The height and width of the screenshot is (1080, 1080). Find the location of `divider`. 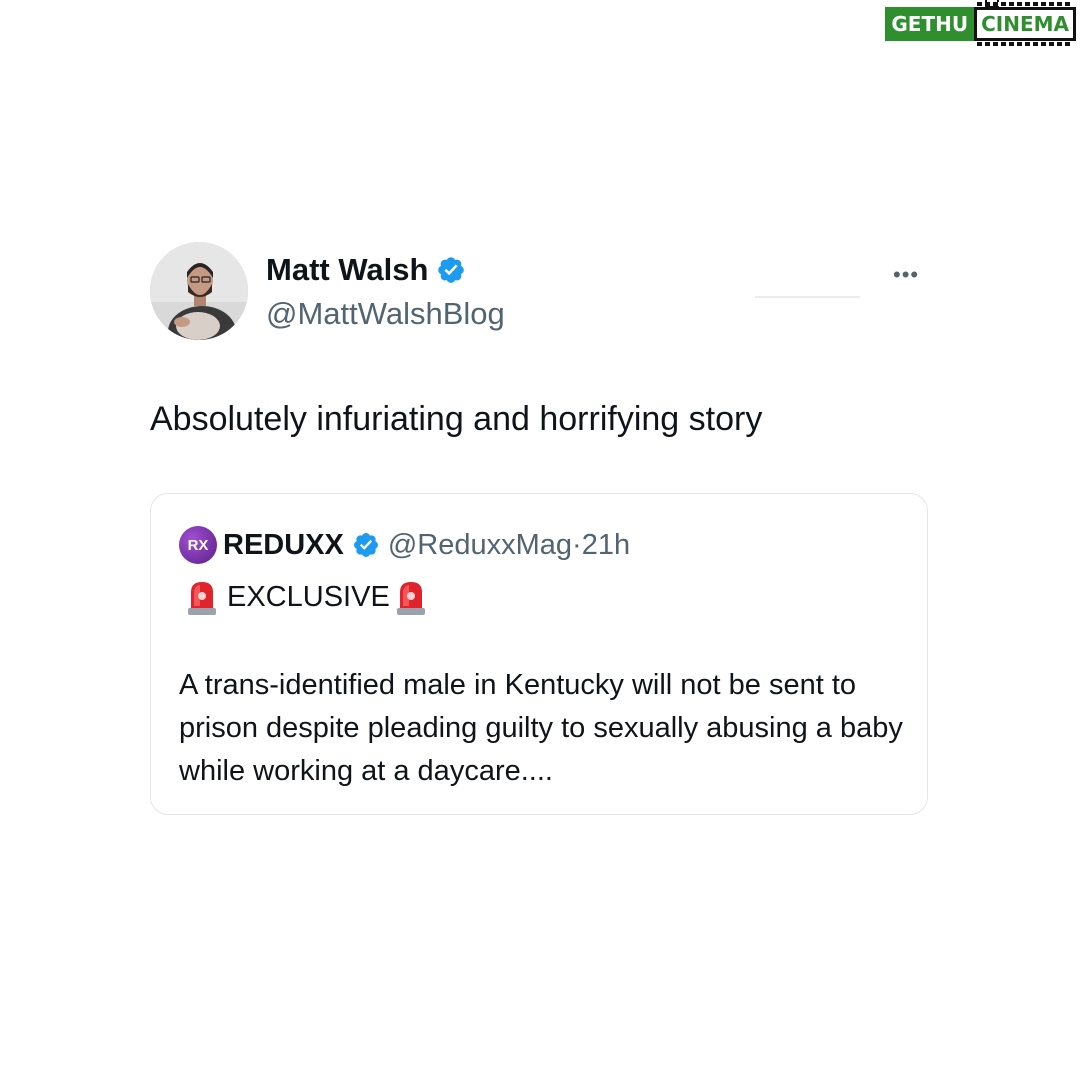

divider is located at coordinates (807, 297).